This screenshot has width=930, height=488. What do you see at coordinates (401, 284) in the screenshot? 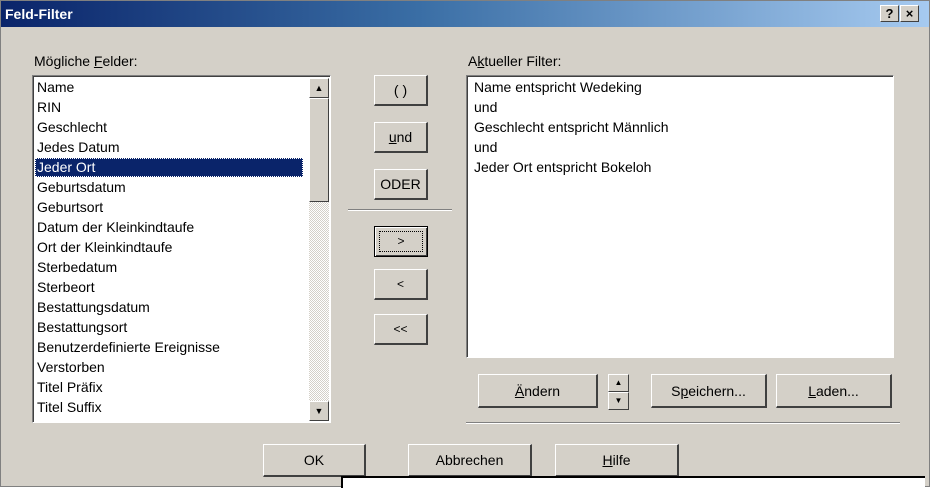
I see `remove-from-filter-button: <` at bounding box center [401, 284].